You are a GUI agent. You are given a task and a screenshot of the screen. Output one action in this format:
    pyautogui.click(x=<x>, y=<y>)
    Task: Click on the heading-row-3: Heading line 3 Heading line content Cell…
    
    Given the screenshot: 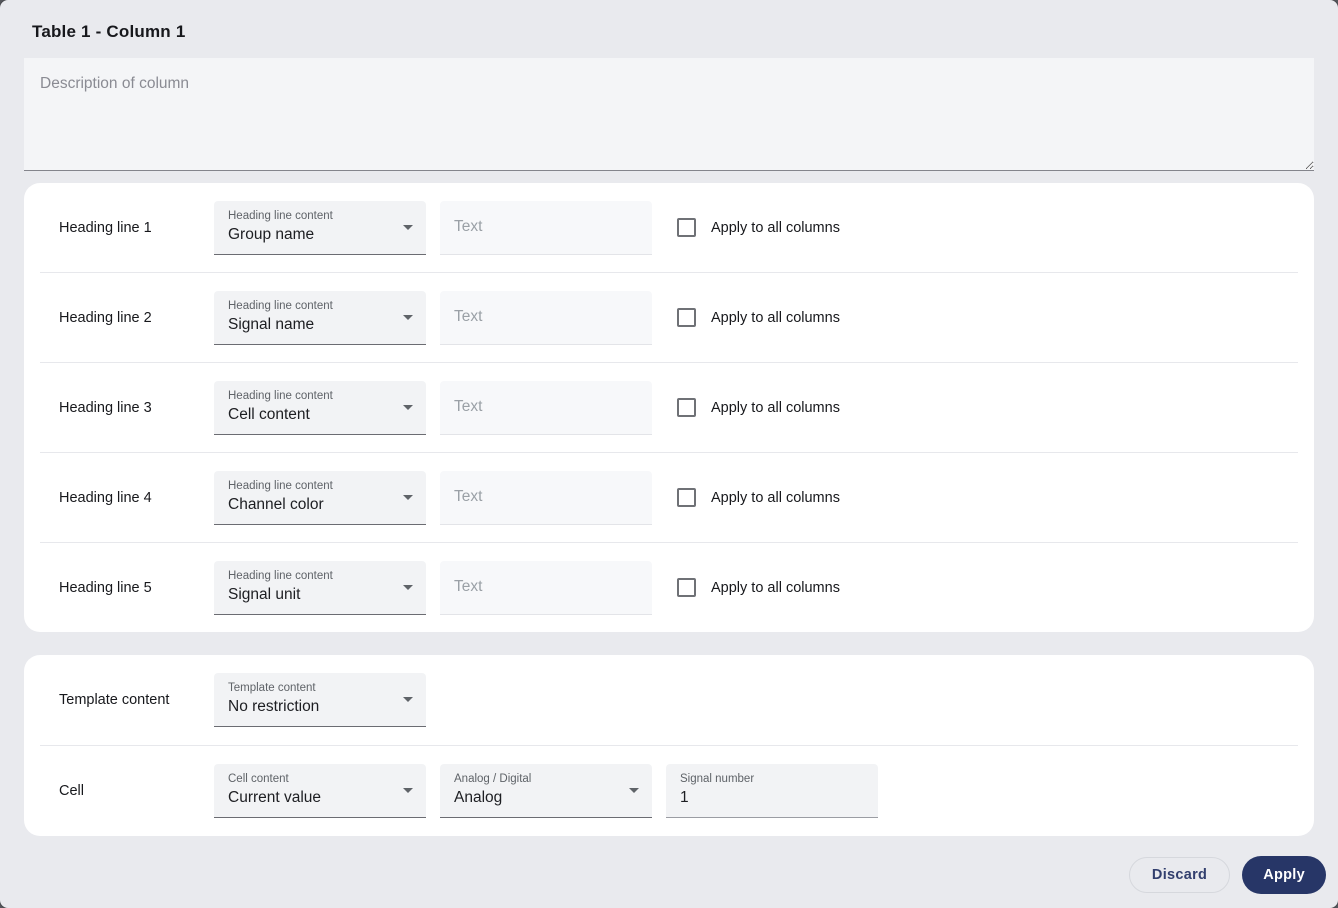 What is the action you would take?
    pyautogui.click(x=669, y=407)
    